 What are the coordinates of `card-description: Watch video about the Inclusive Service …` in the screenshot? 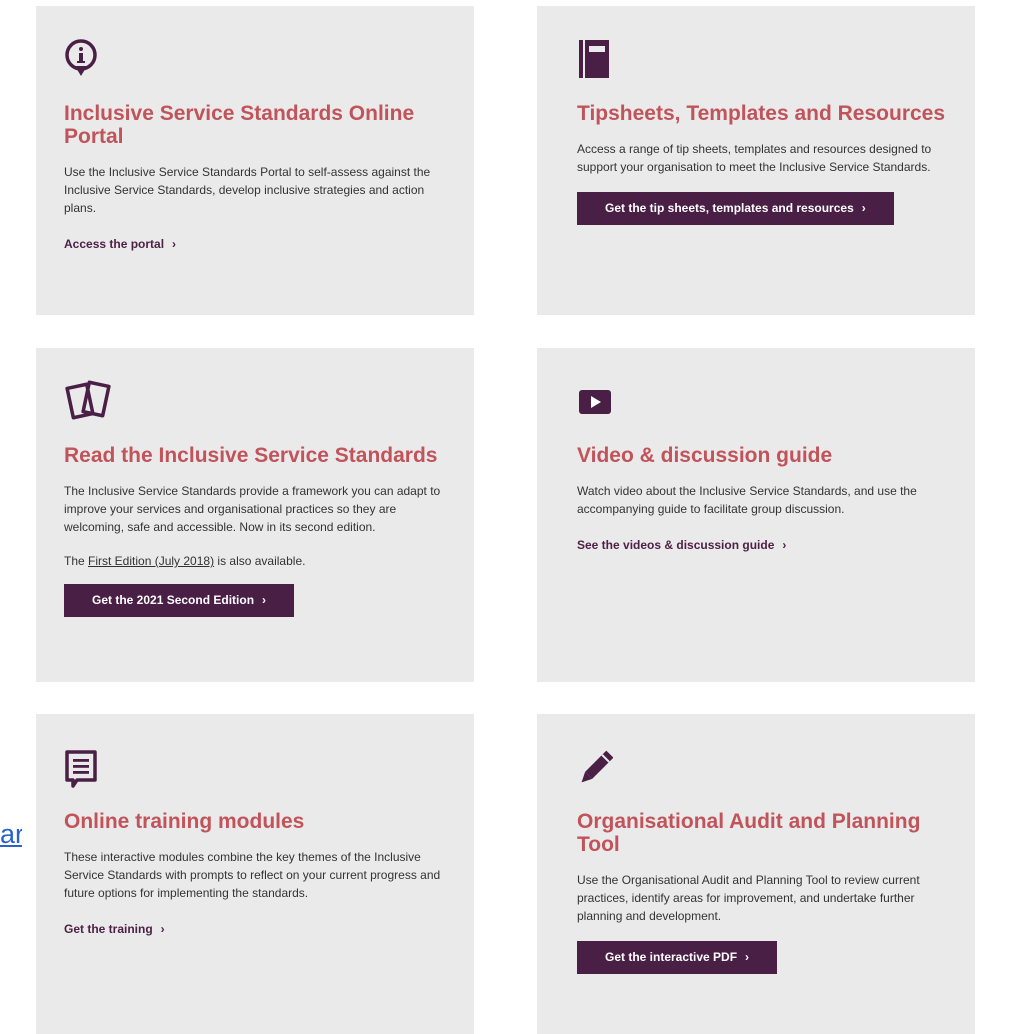 It's located at (747, 500).